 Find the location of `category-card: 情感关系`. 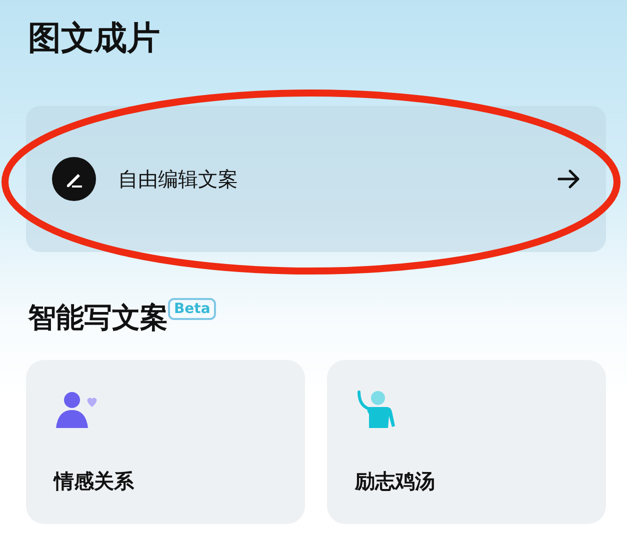

category-card: 情感关系 is located at coordinates (165, 442).